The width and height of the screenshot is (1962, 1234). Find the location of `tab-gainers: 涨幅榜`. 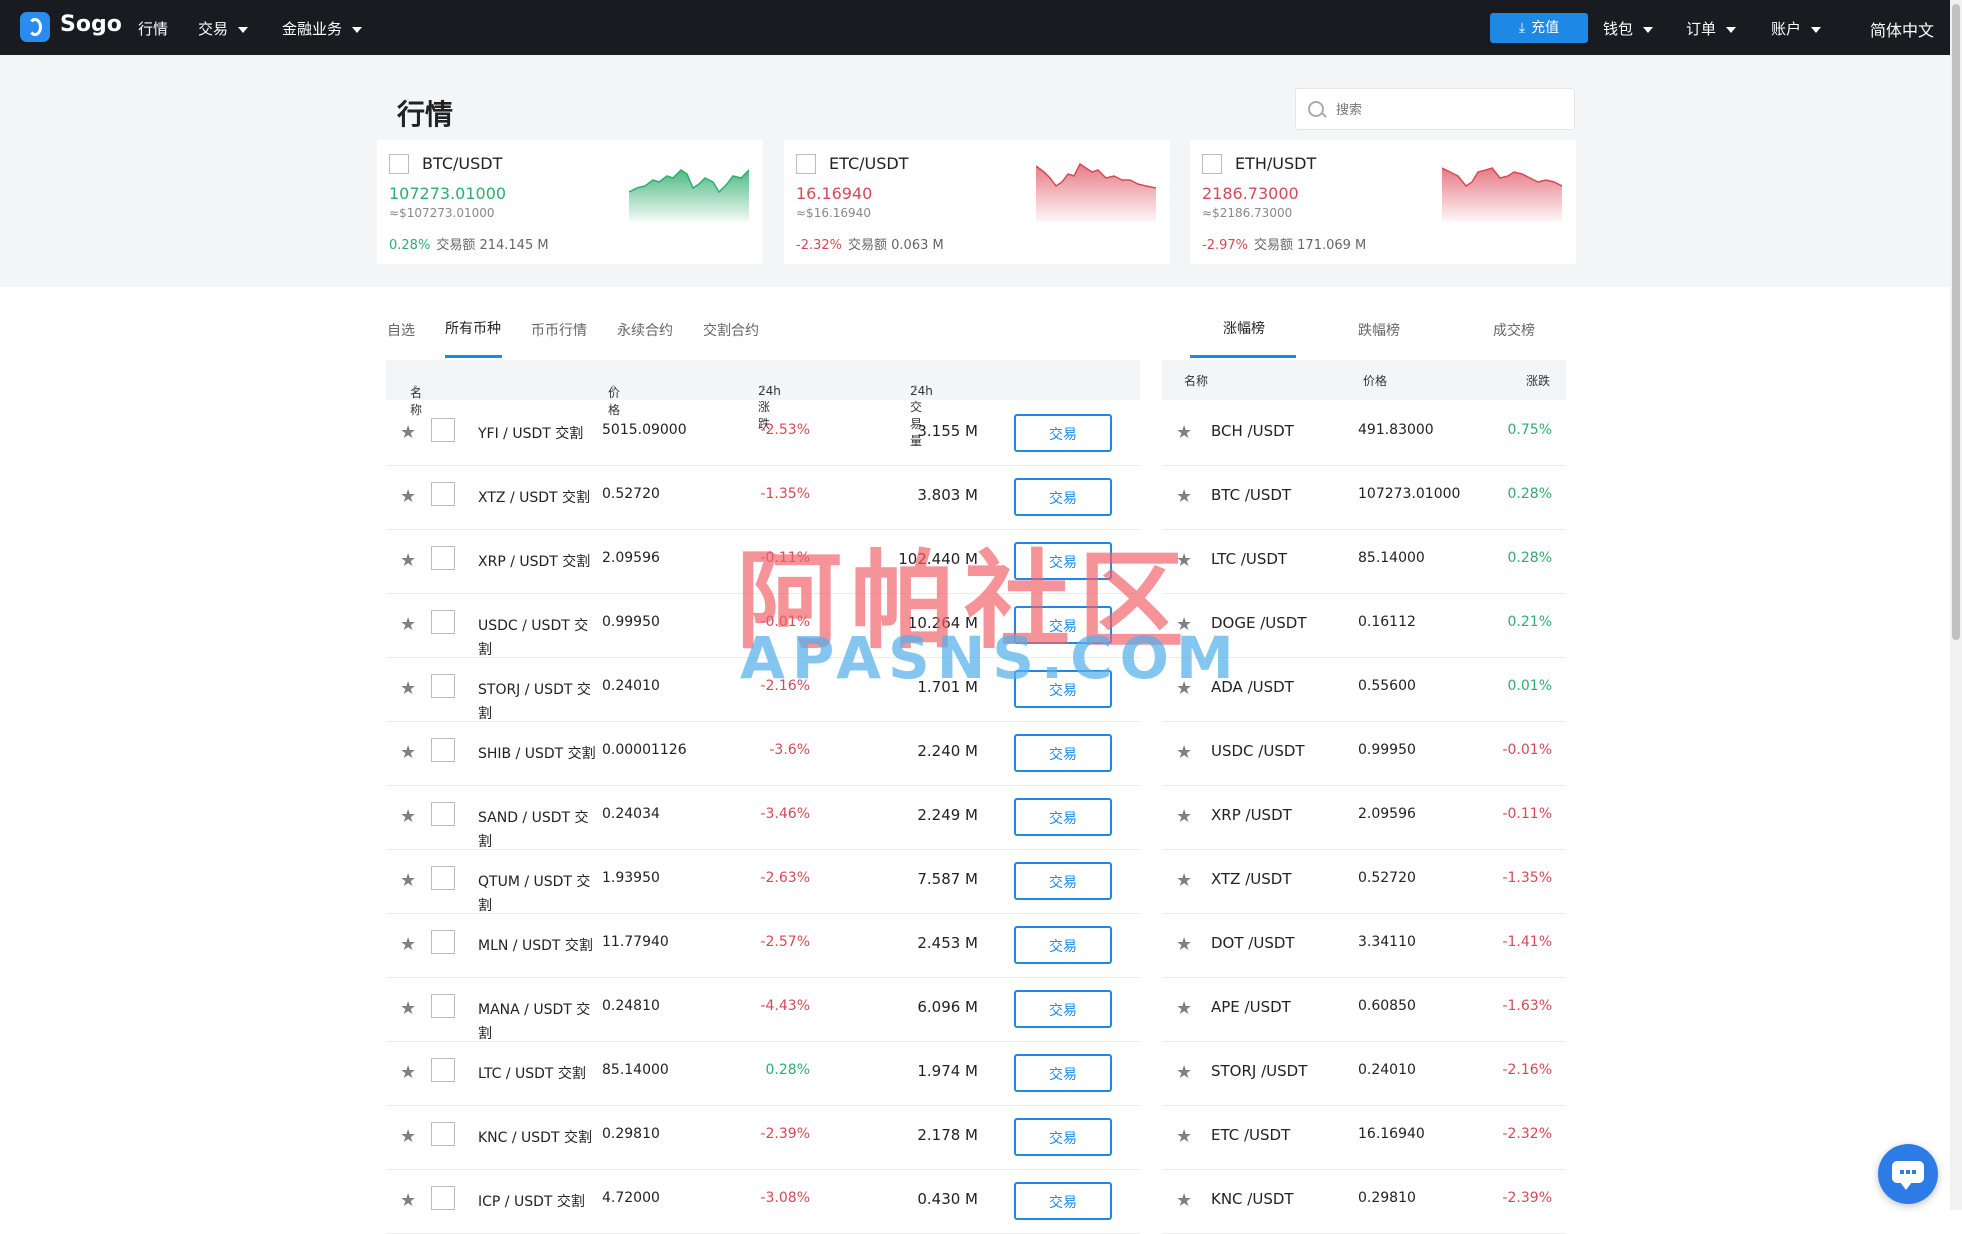

tab-gainers: 涨幅榜 is located at coordinates (1244, 328).